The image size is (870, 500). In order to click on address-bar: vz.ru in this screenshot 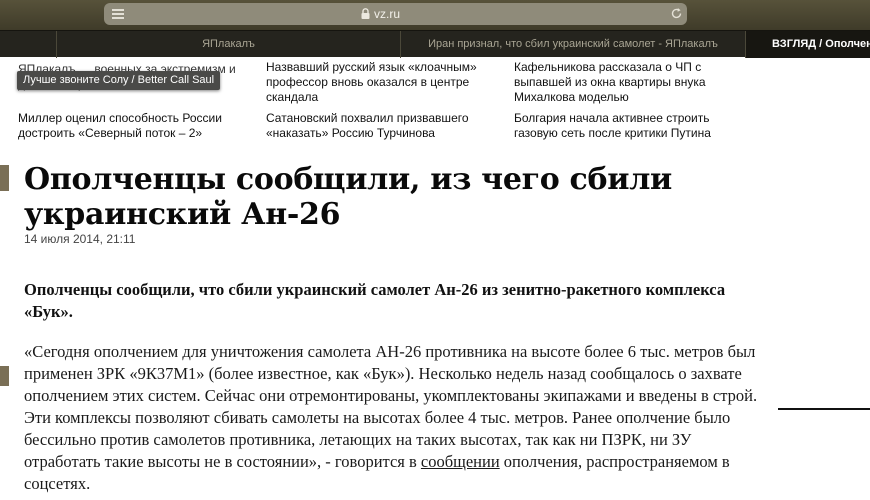, I will do `click(395, 14)`.